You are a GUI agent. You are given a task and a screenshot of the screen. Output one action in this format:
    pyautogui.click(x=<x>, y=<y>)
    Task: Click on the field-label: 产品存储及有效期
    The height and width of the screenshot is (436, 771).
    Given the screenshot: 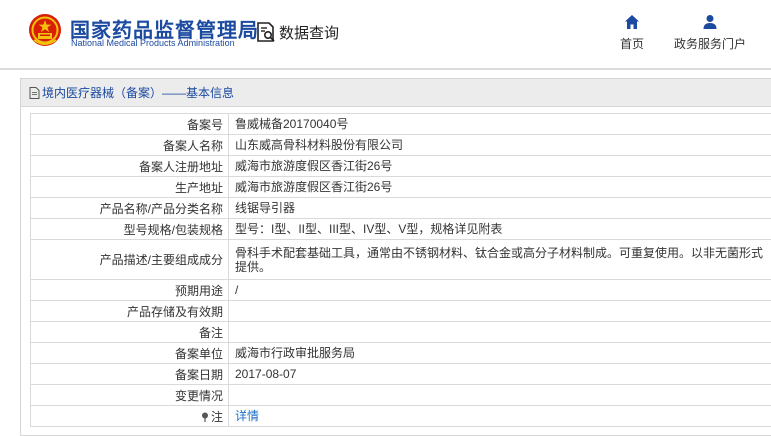 What is the action you would take?
    pyautogui.click(x=129, y=311)
    